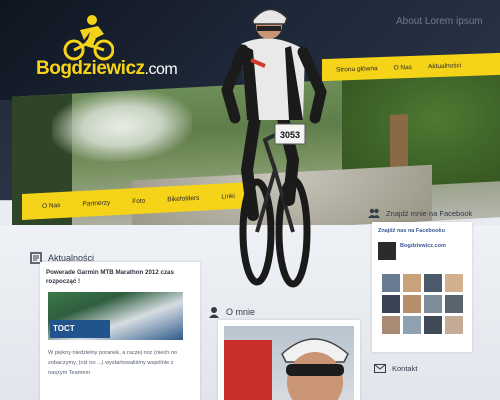 The height and width of the screenshot is (400, 500). What do you see at coordinates (214, 312) in the screenshot?
I see `person-icon` at bounding box center [214, 312].